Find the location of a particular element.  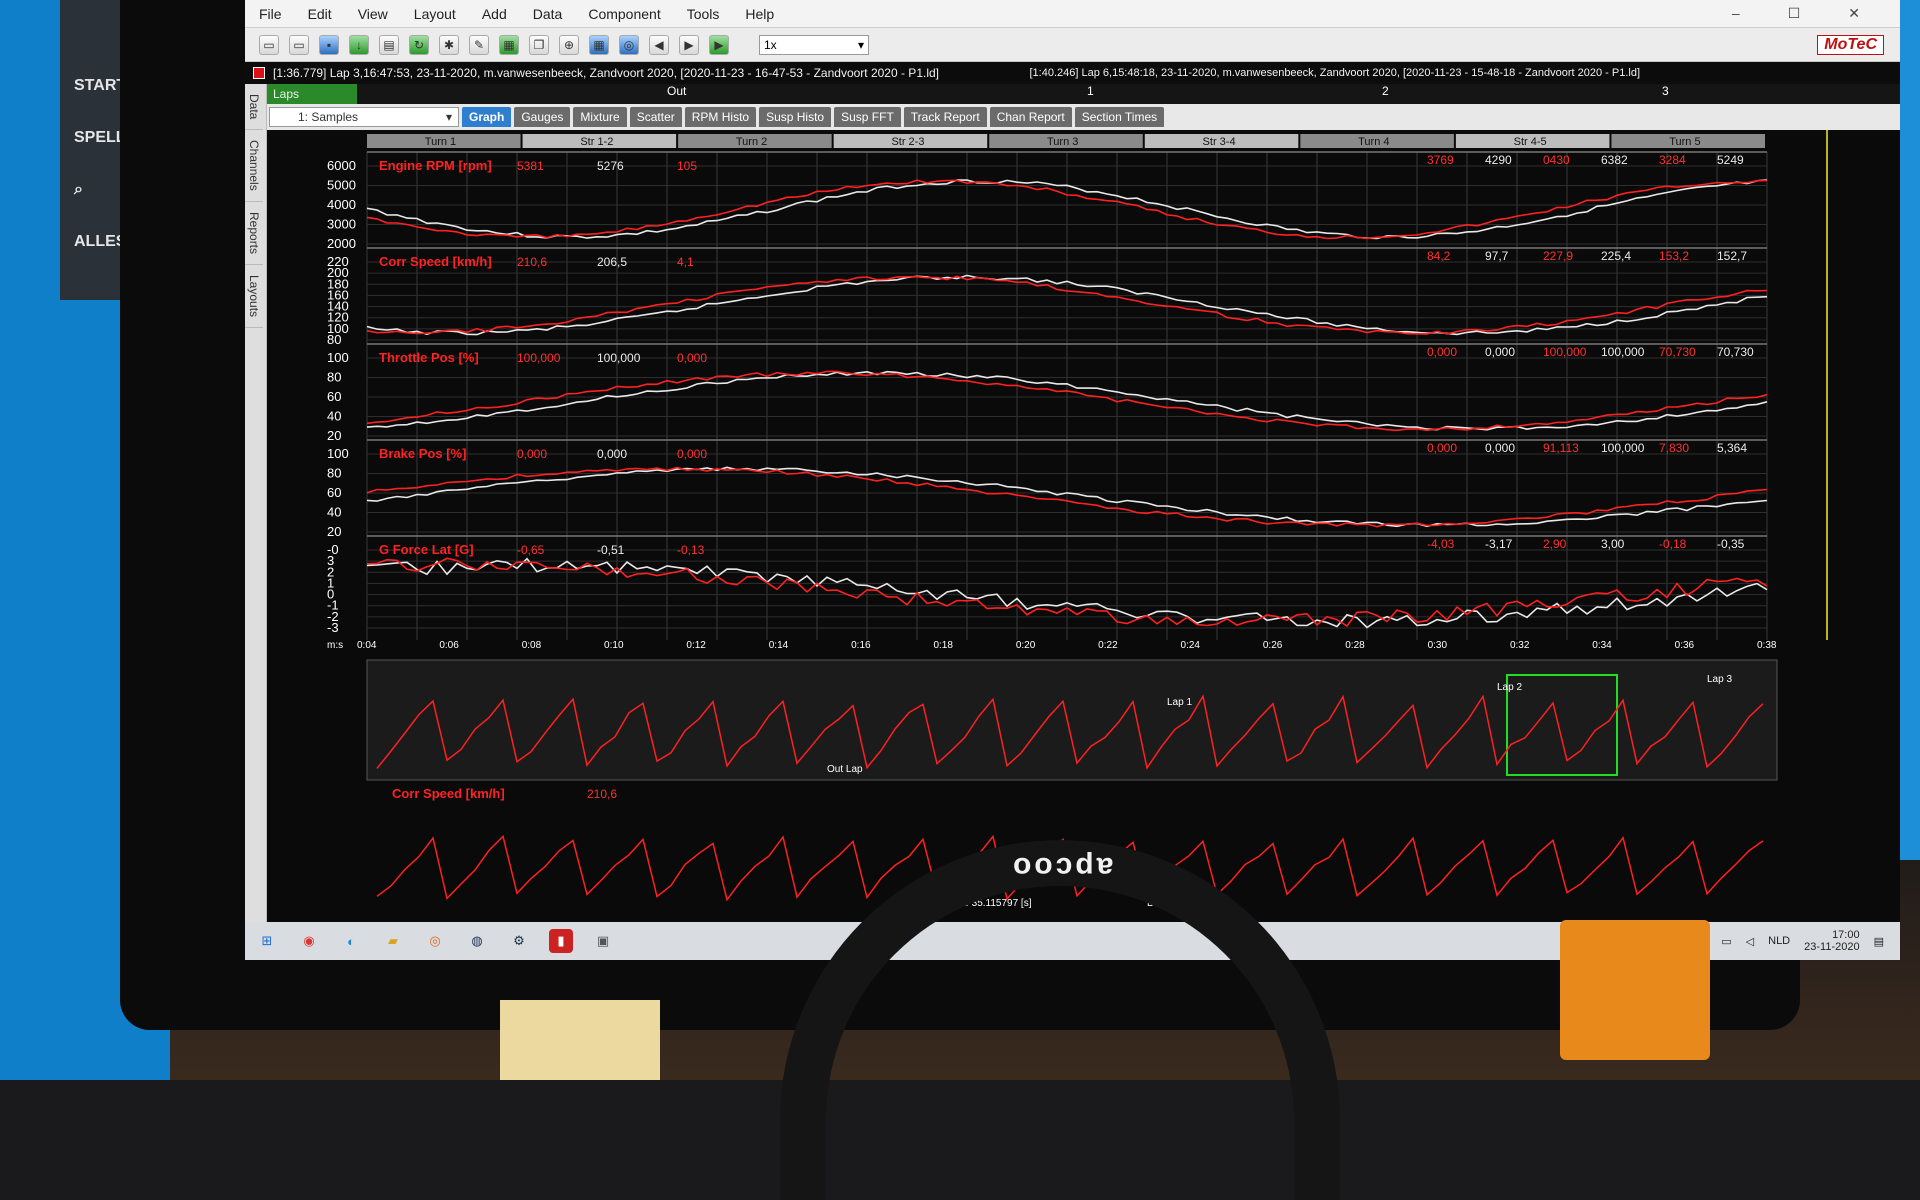

channel-section-value: 227,9 is located at coordinates (1558, 256).